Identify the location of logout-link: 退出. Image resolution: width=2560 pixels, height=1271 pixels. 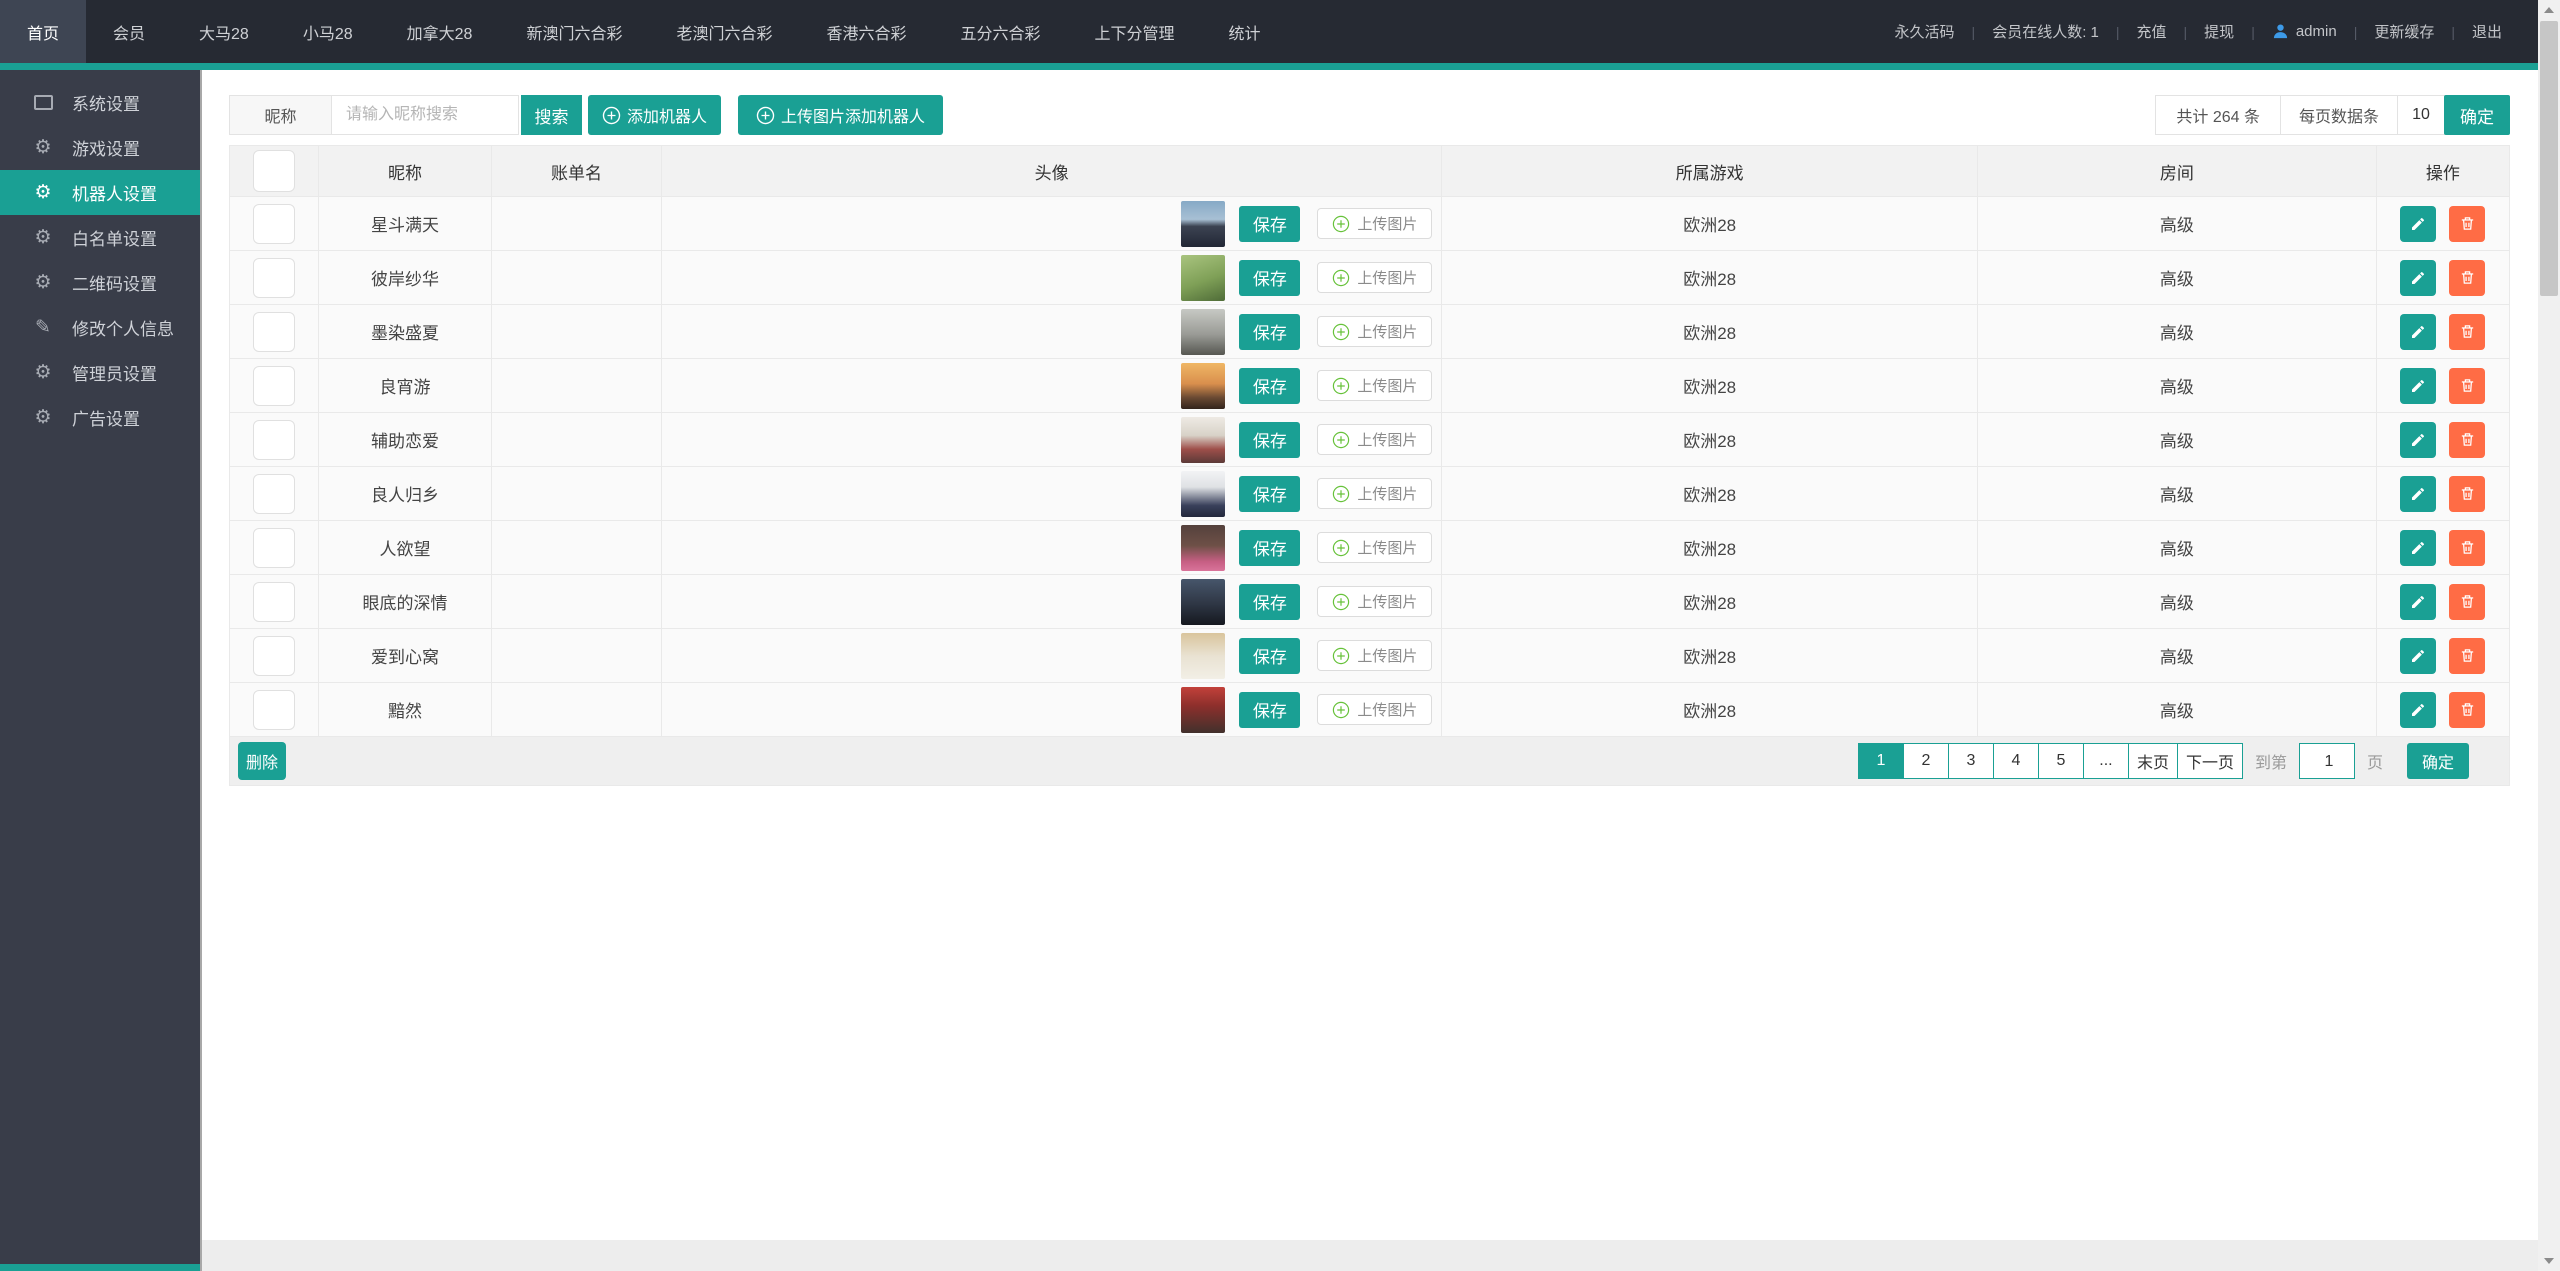
(2487, 31).